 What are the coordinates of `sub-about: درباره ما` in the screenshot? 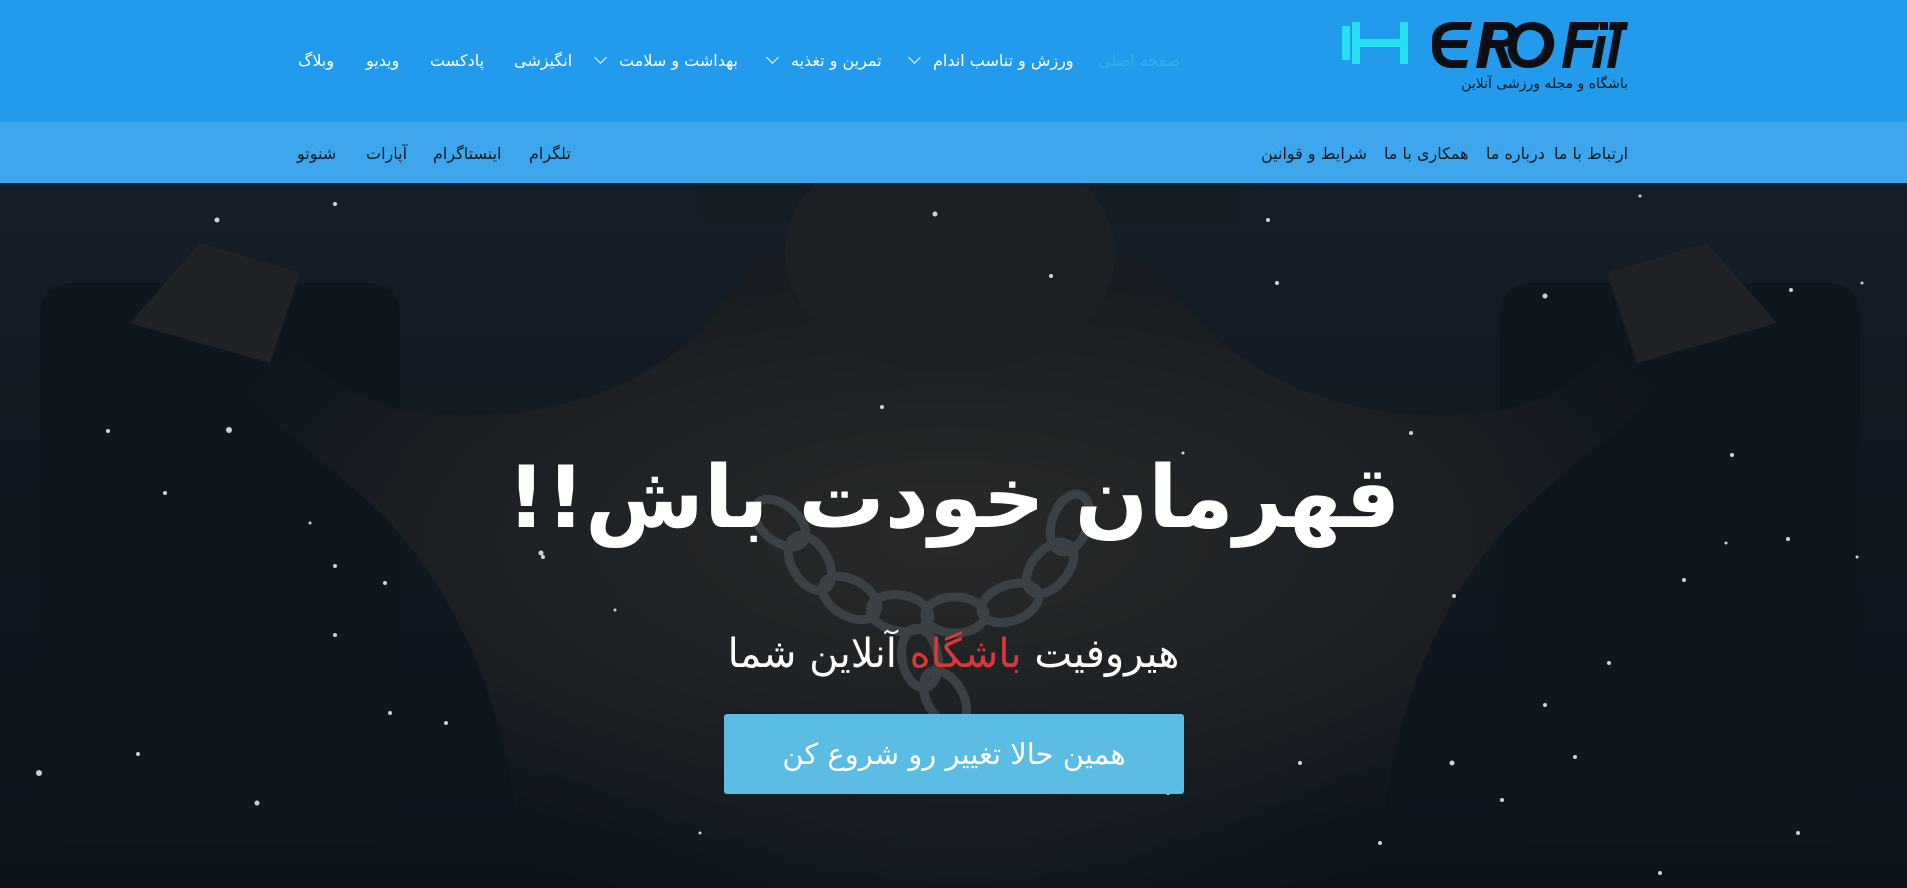 It's located at (1515, 153).